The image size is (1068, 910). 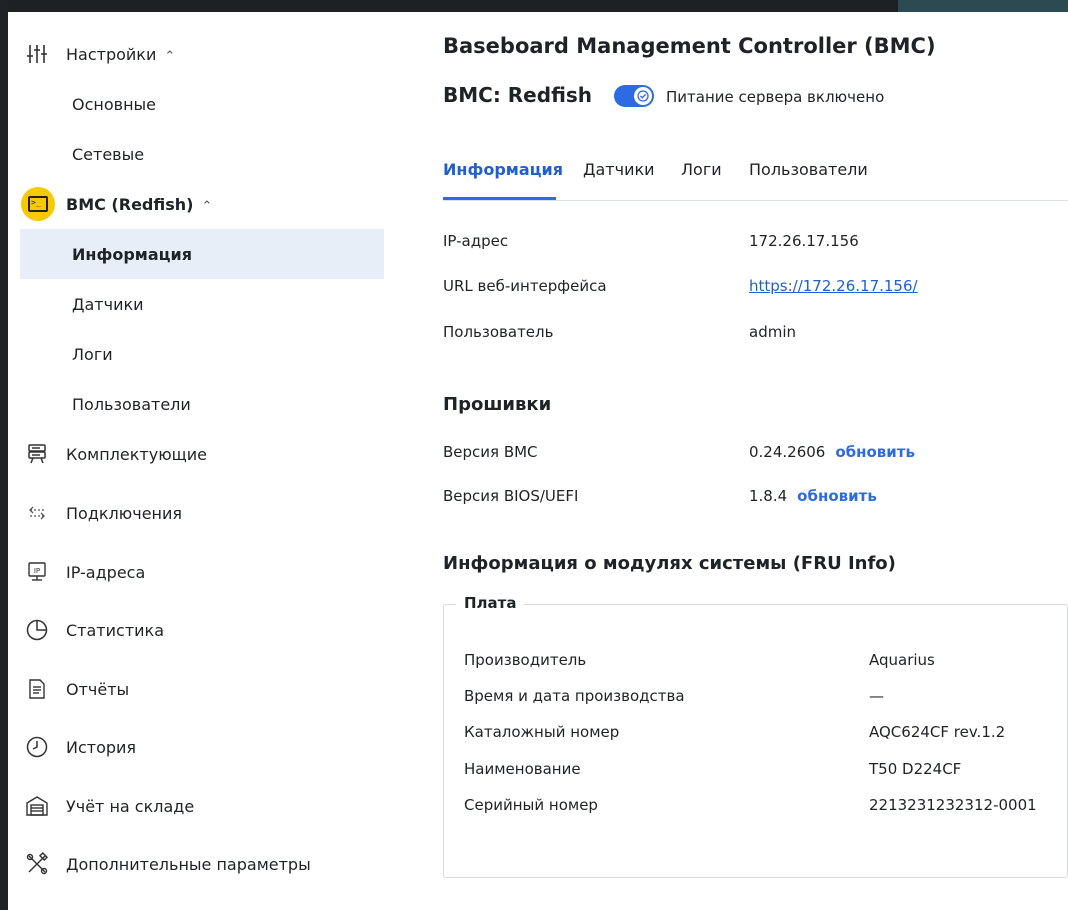 What do you see at coordinates (132, 254) in the screenshot?
I see `sidebar-item-label: Информация` at bounding box center [132, 254].